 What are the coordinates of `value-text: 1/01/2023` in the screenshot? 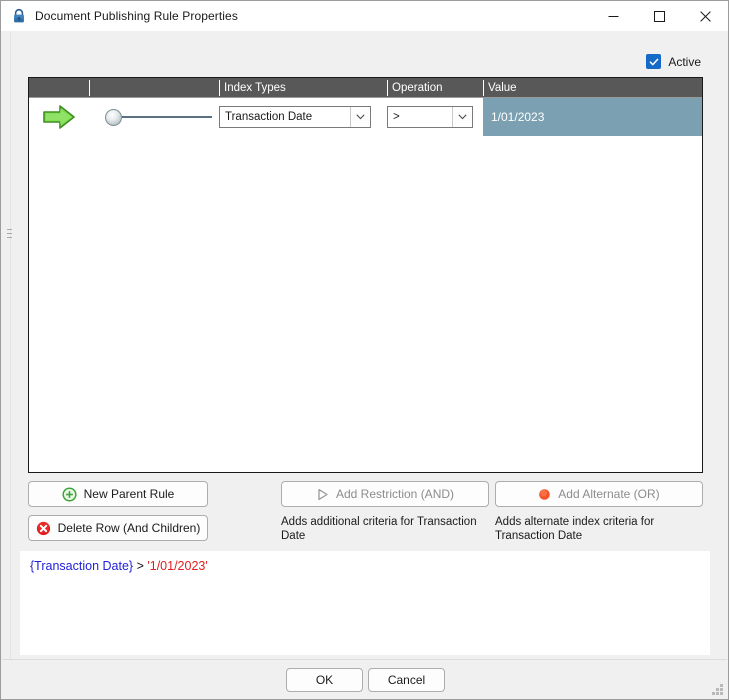 It's located at (518, 117).